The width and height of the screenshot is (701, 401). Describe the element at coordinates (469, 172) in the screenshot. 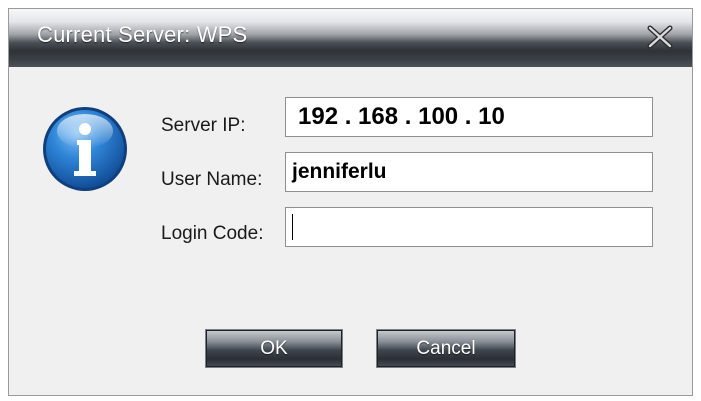

I see `user-name-field: jenniferlu` at that location.